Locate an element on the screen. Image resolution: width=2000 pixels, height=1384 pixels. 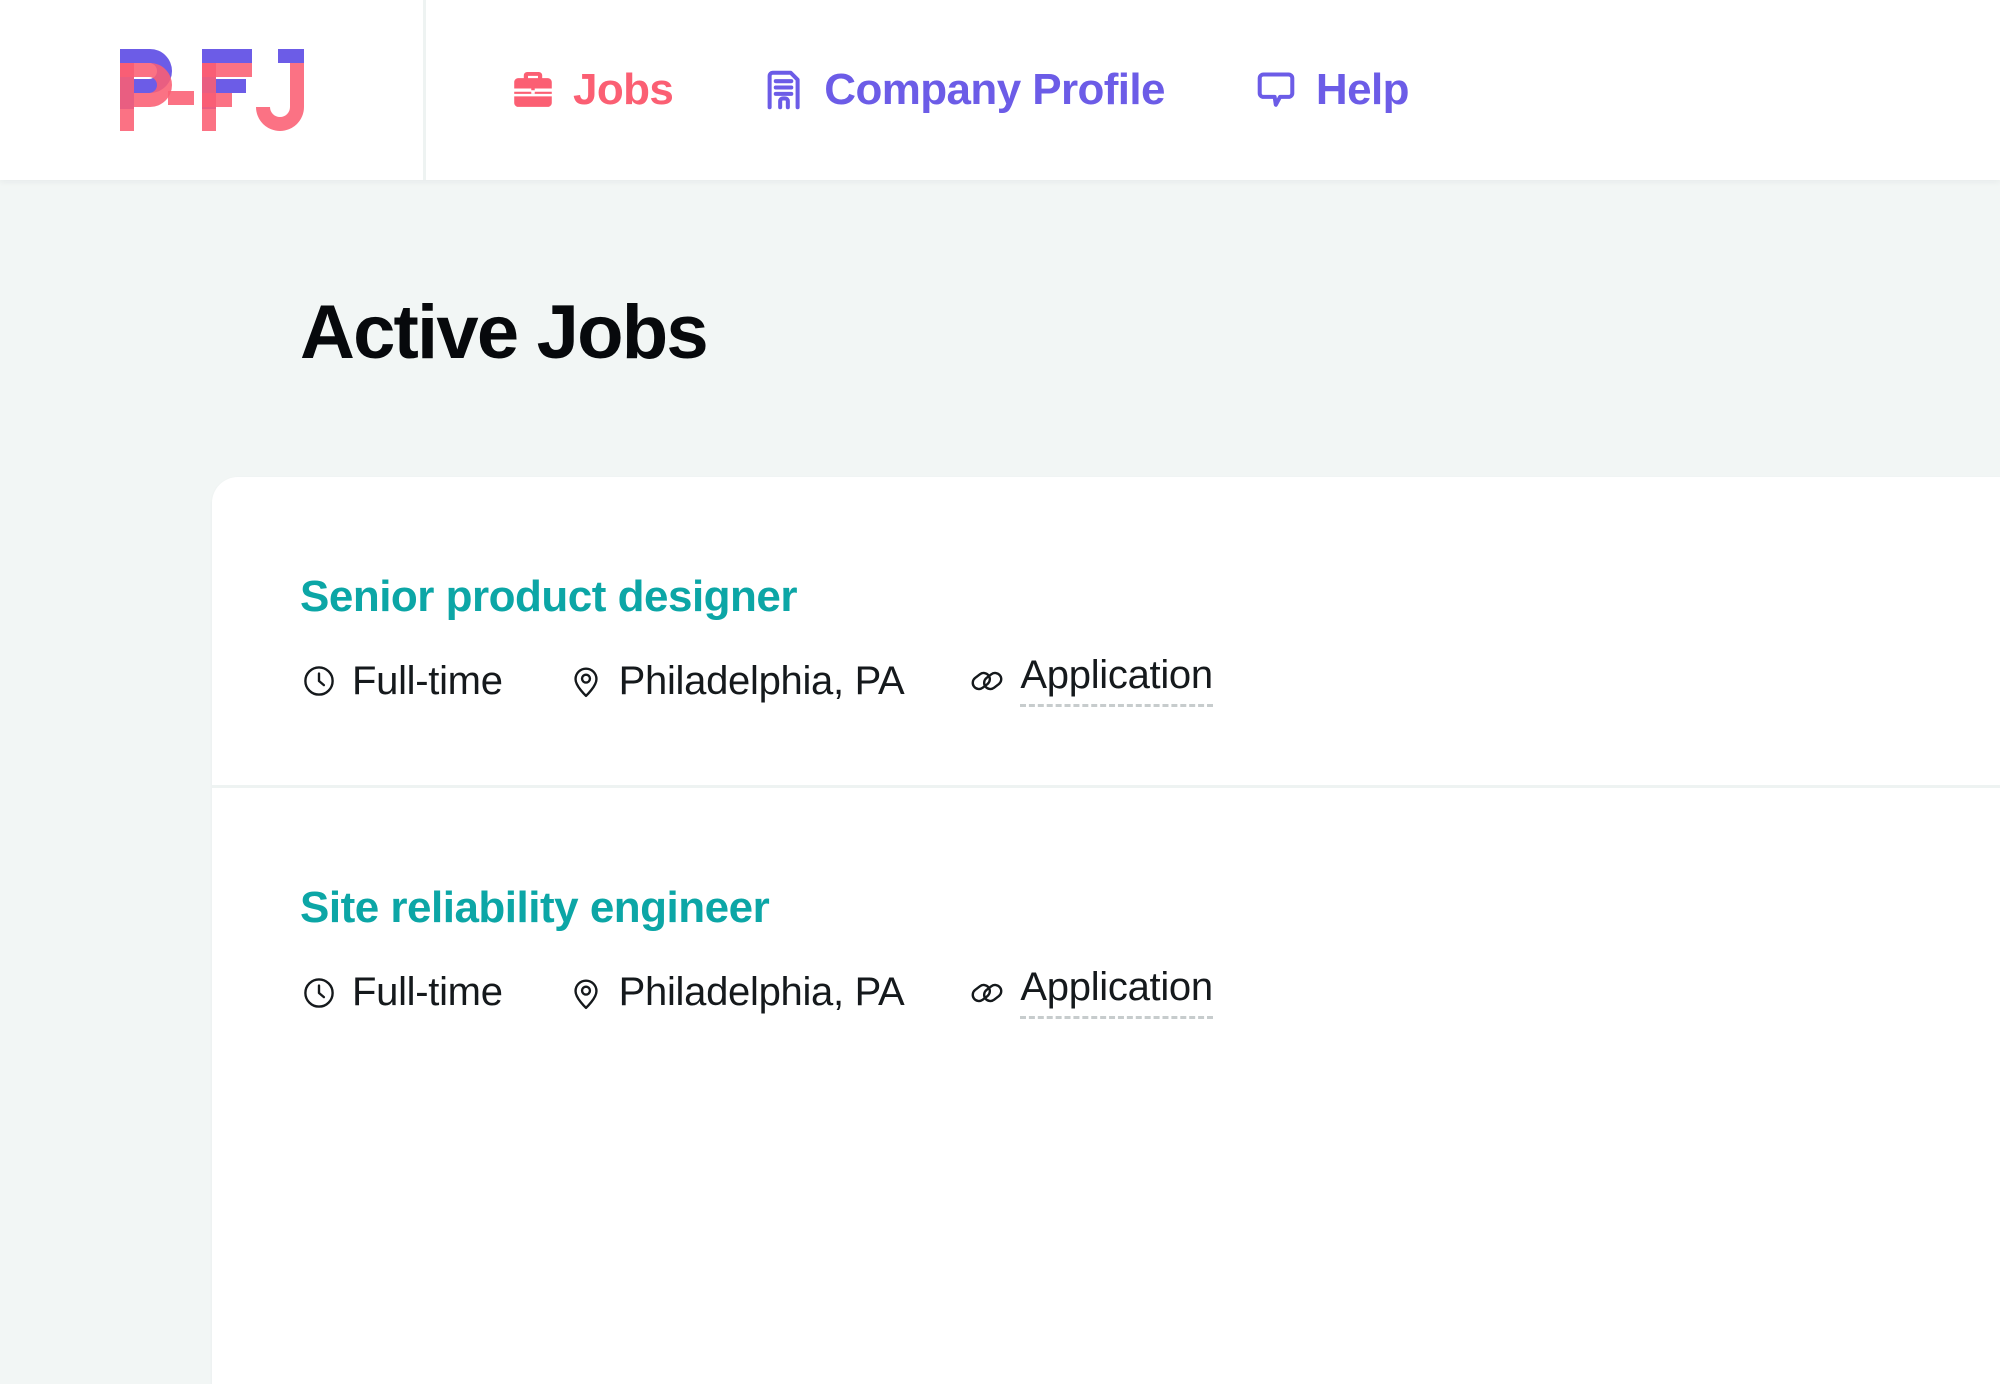
logo-zone is located at coordinates (213, 90).